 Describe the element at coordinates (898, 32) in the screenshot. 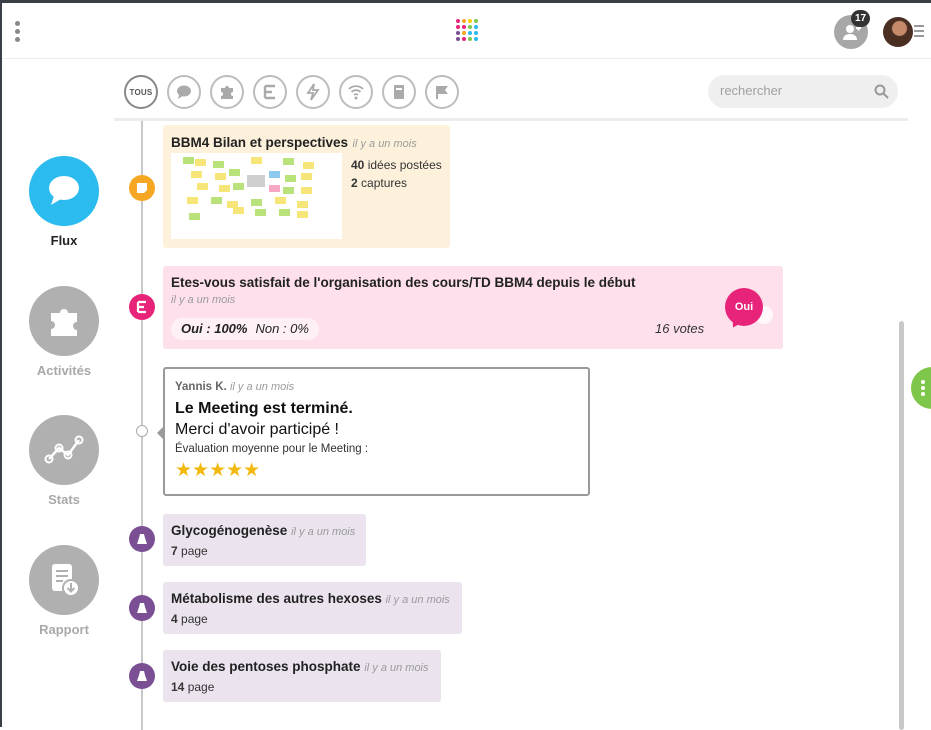

I see `user-avatar` at that location.